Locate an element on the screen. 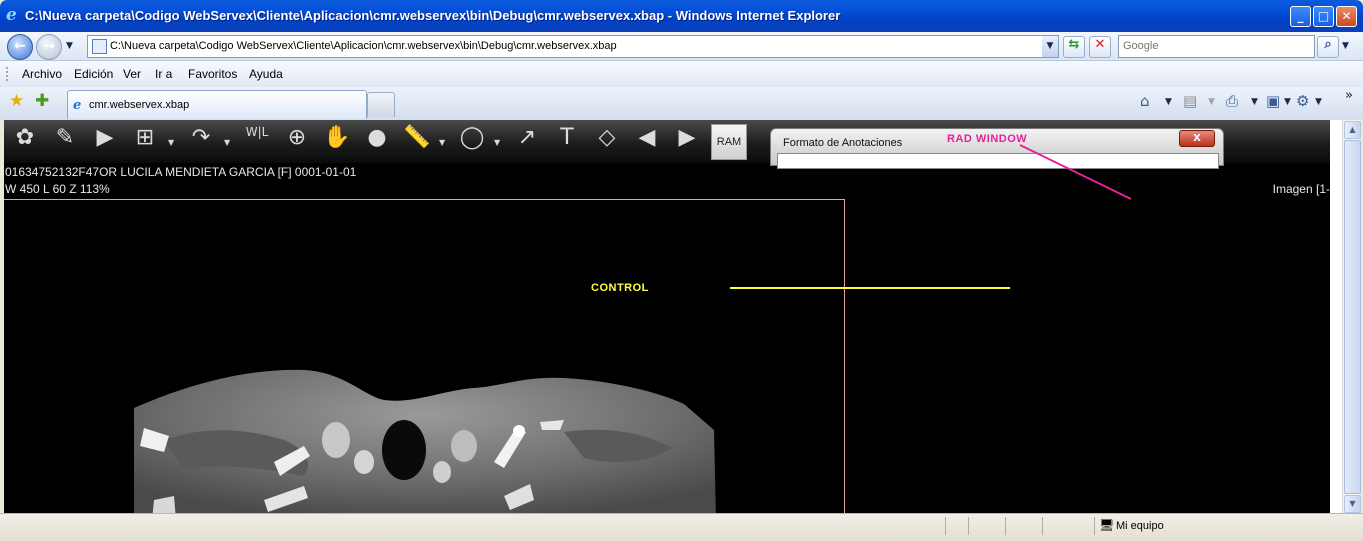  tab-label: cmr.webservex.xbap is located at coordinates (139, 105).